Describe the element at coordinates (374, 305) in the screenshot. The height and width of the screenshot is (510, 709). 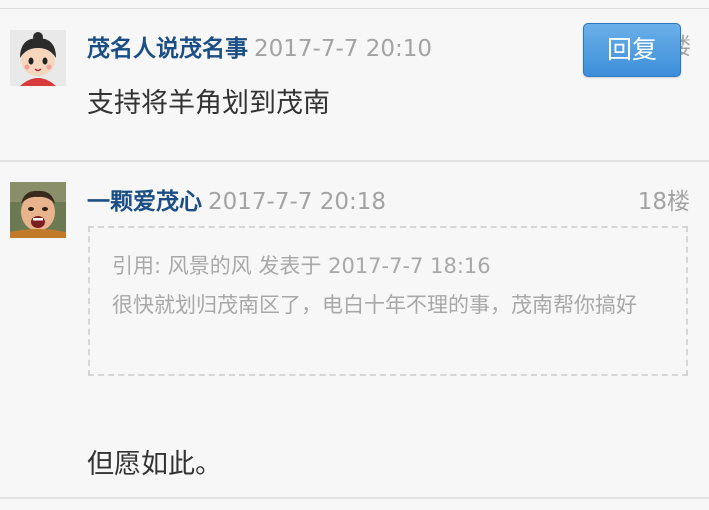
I see `quote-body: 很快就划归茂南区了，电白十年不理的事，茂南帮你搞好` at that location.